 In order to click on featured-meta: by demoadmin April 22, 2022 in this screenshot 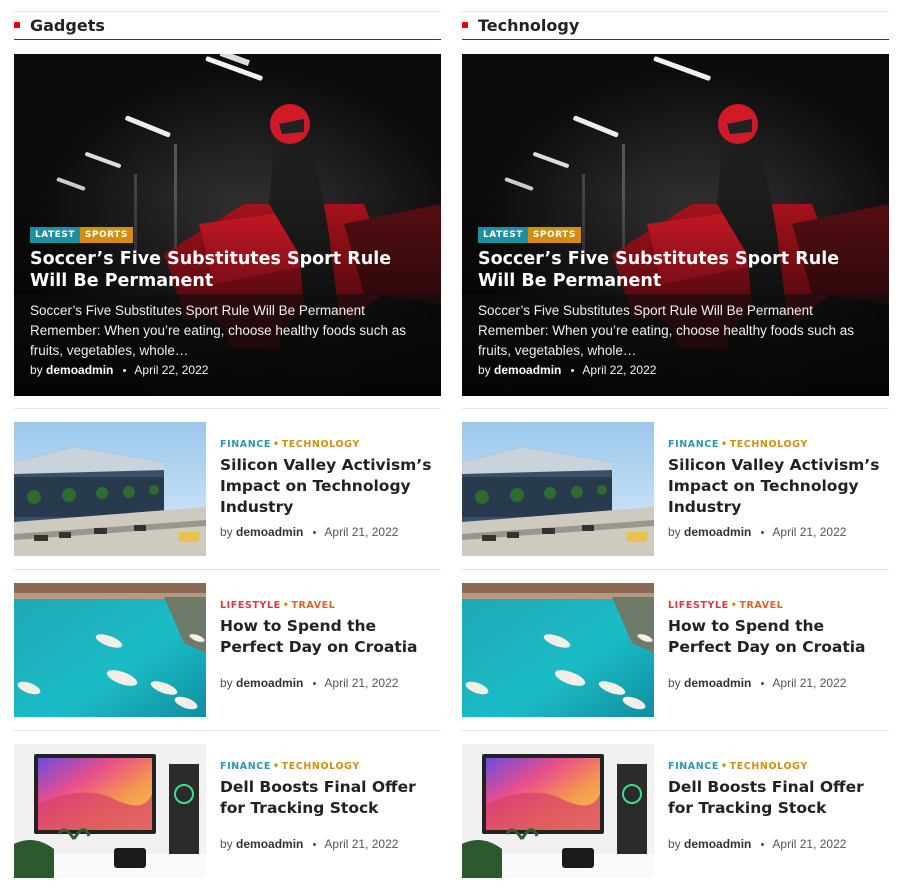, I will do `click(567, 370)`.